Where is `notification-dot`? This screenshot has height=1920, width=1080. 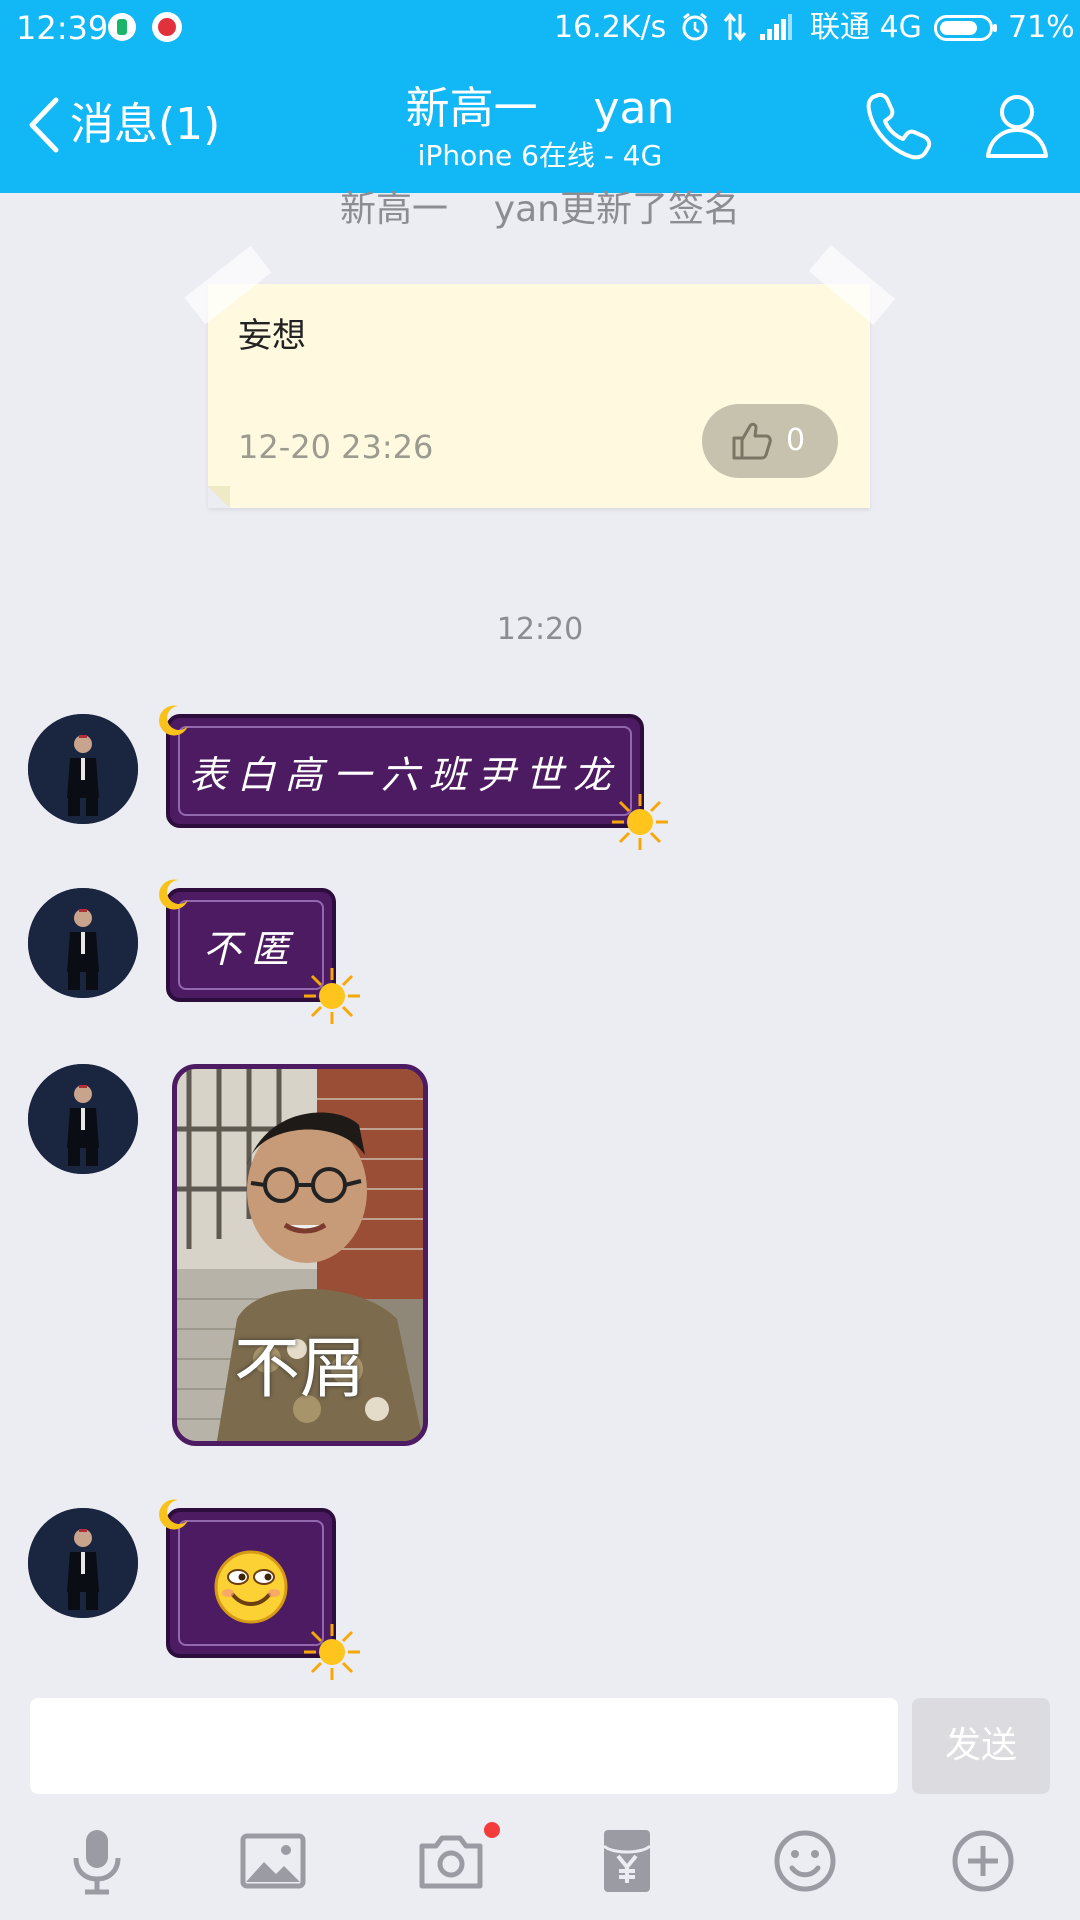 notification-dot is located at coordinates (492, 1830).